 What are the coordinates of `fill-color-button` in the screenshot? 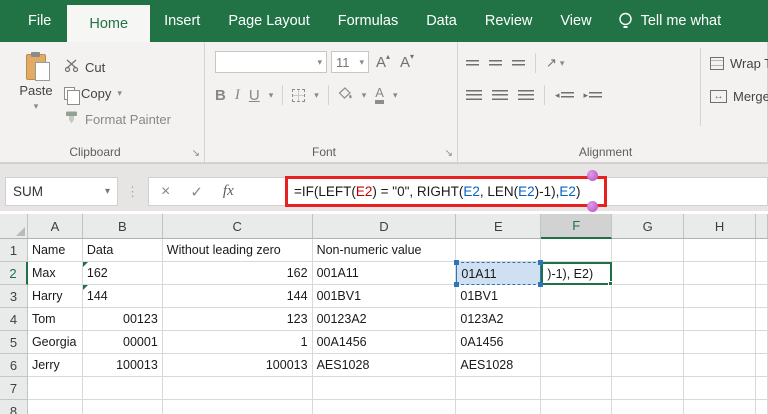 It's located at (345, 95).